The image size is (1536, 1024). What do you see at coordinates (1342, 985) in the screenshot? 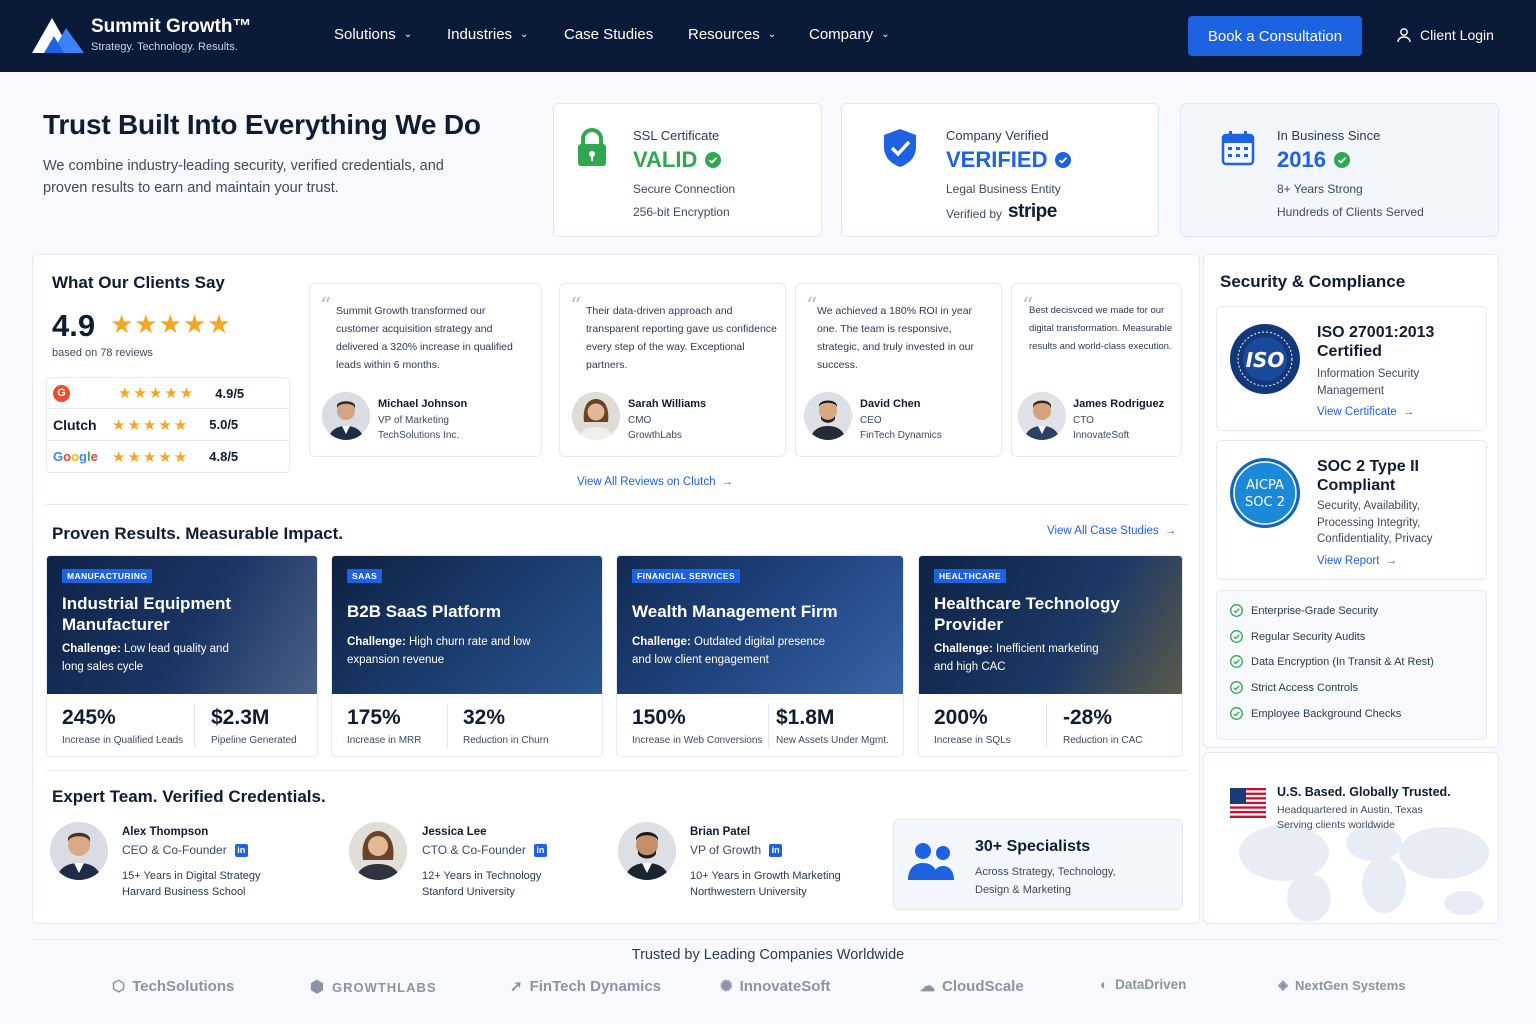
I see `client-logo-nextgen: ◈ NextGen Systems` at bounding box center [1342, 985].